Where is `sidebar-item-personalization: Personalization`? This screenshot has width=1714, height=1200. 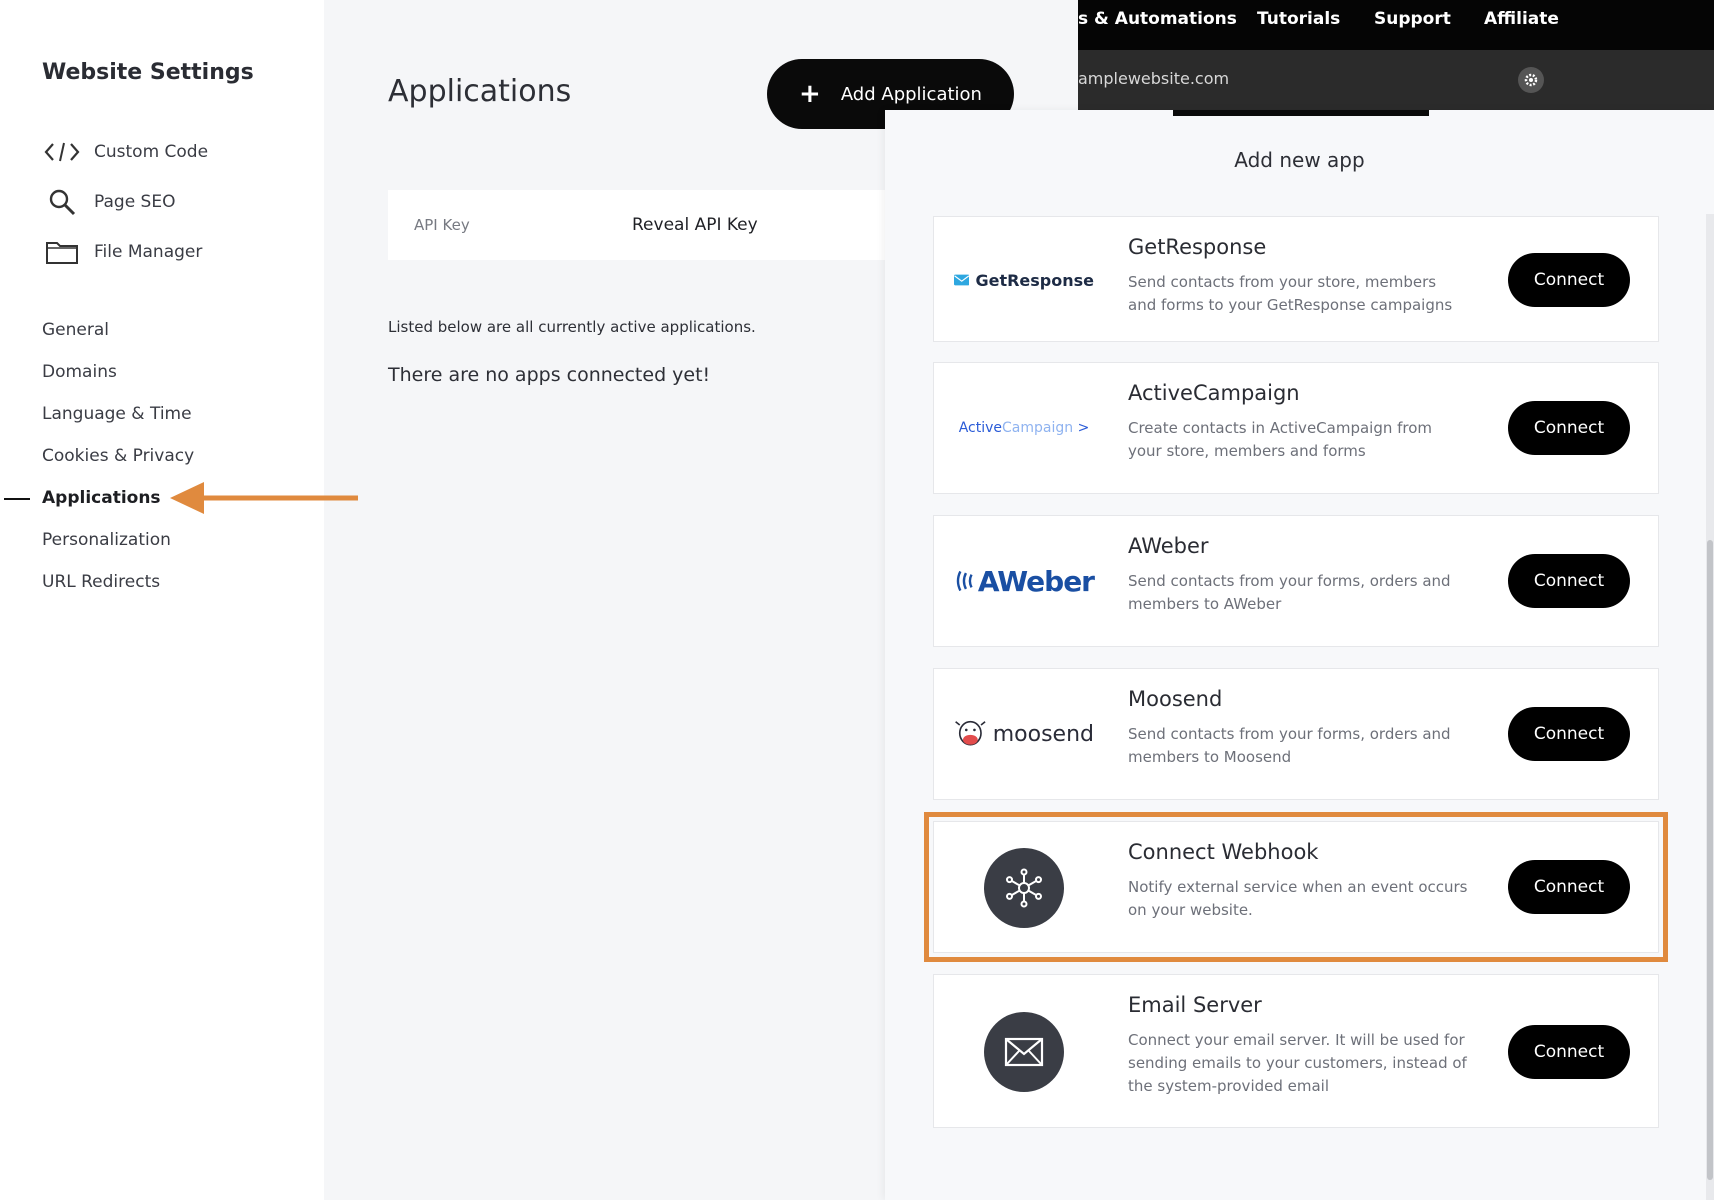 sidebar-item-personalization: Personalization is located at coordinates (106, 540).